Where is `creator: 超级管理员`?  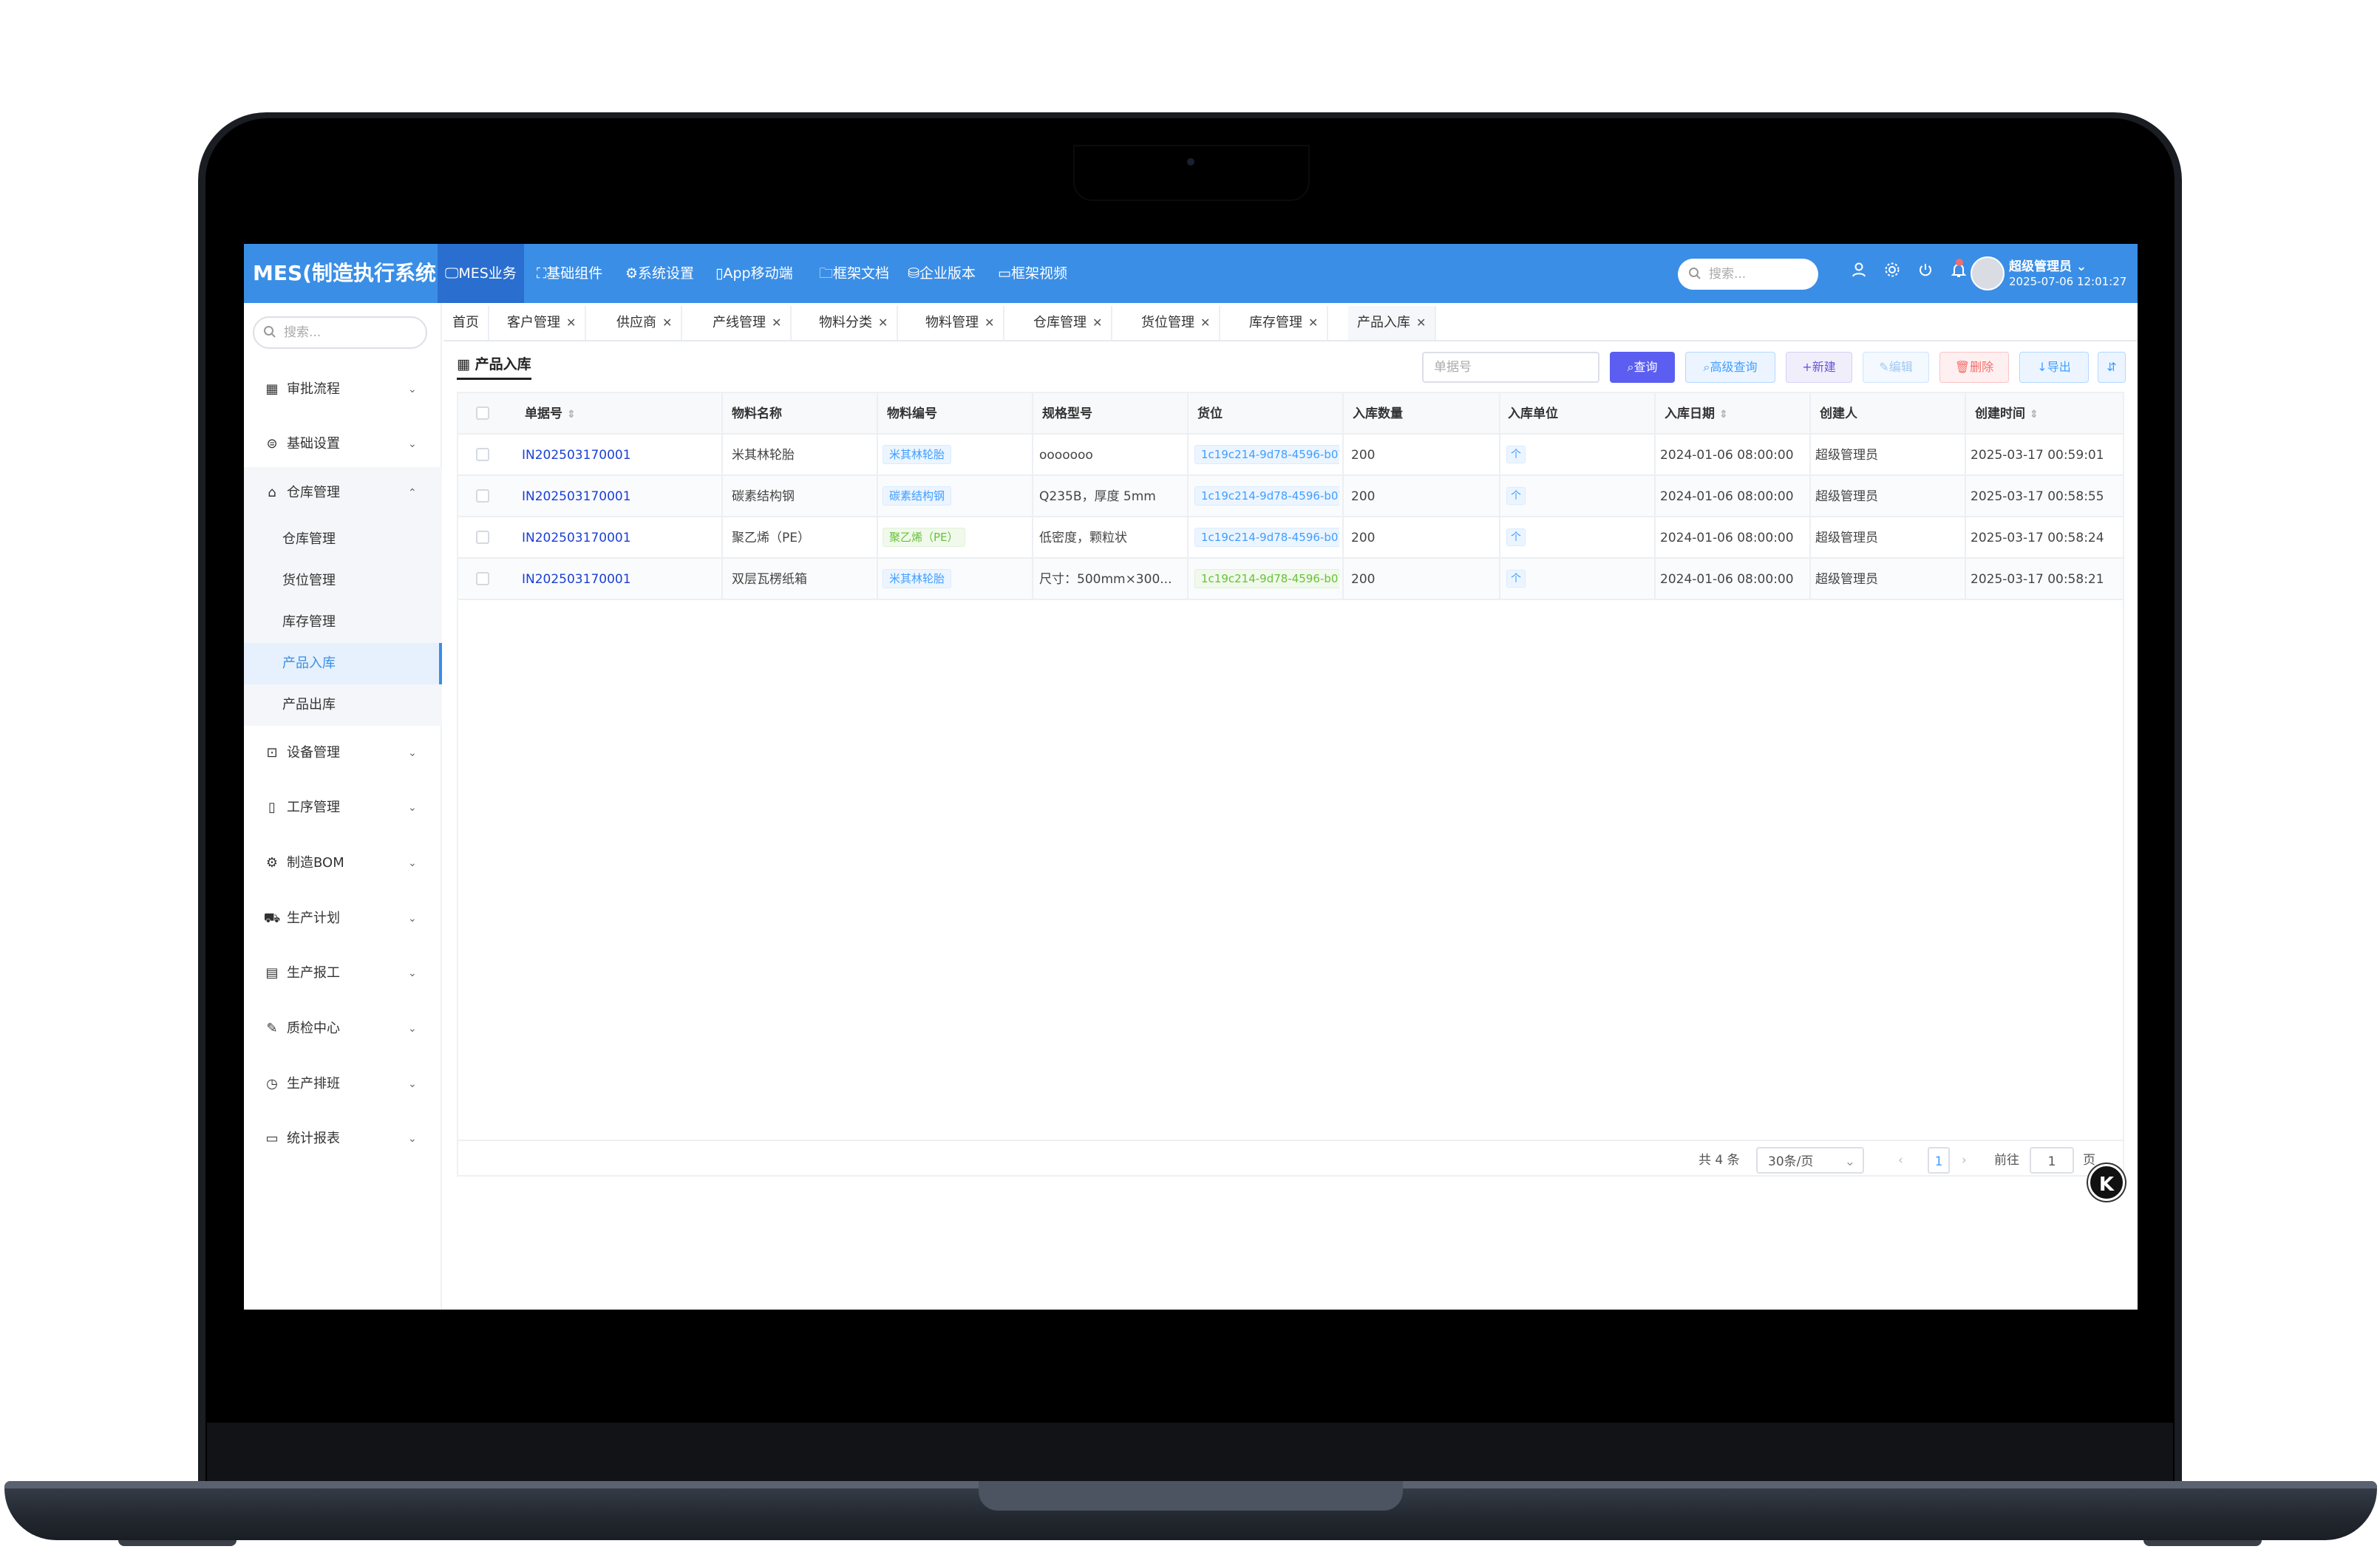
creator: 超级管理员 is located at coordinates (1846, 579).